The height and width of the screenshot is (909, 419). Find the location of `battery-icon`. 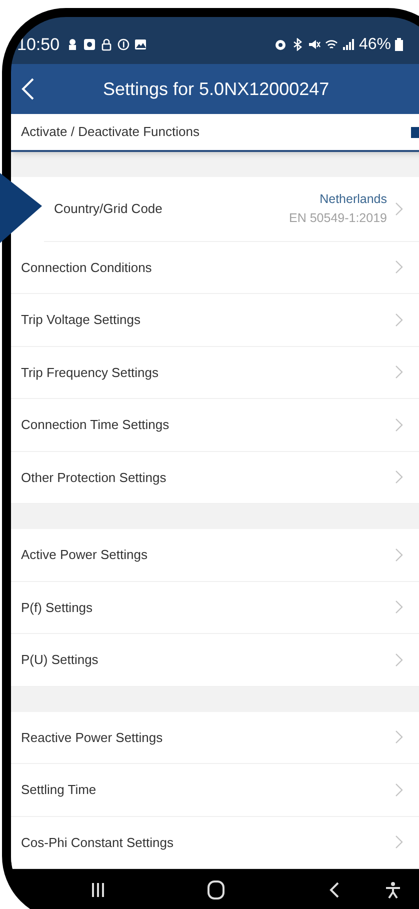

battery-icon is located at coordinates (399, 44).